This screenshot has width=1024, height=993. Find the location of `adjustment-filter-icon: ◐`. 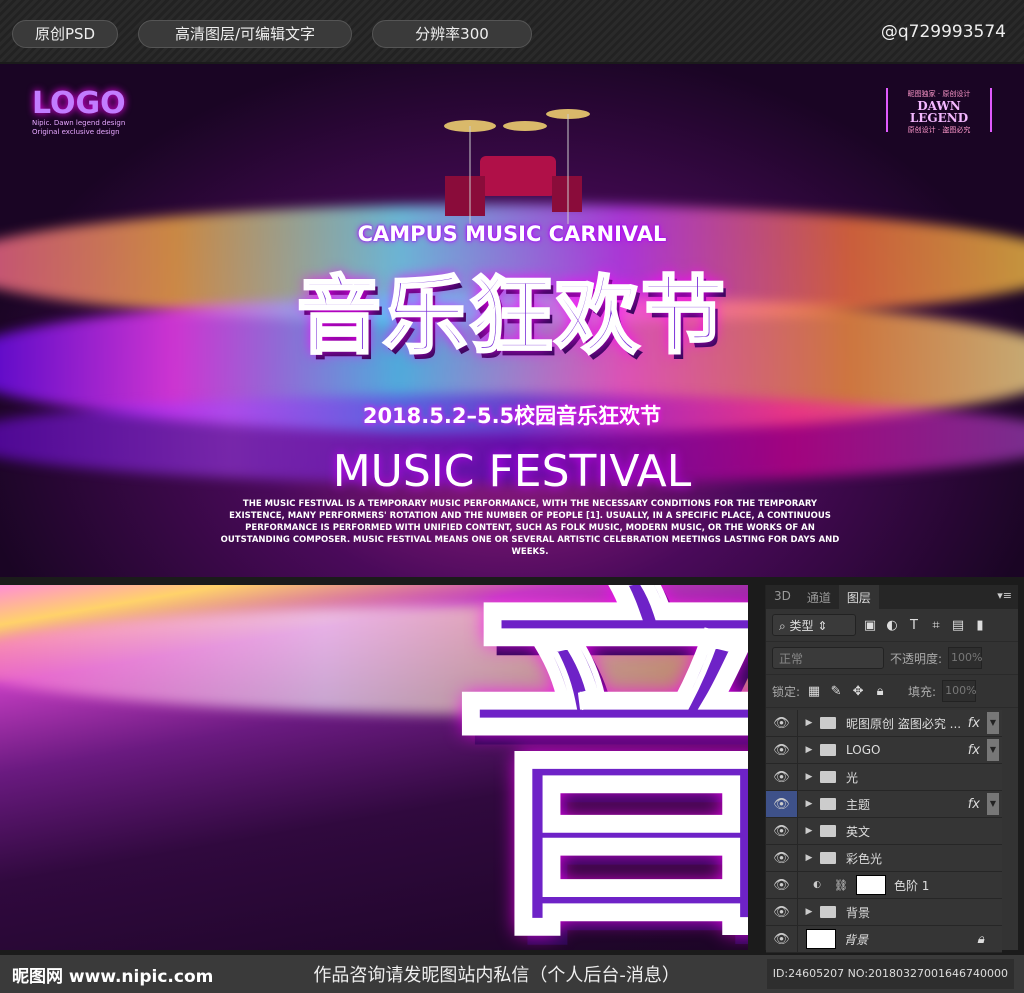

adjustment-filter-icon: ◐ is located at coordinates (892, 625).